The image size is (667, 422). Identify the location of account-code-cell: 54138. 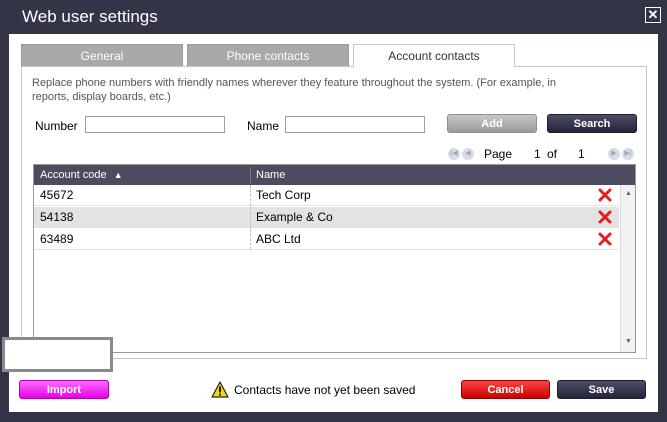
(57, 217).